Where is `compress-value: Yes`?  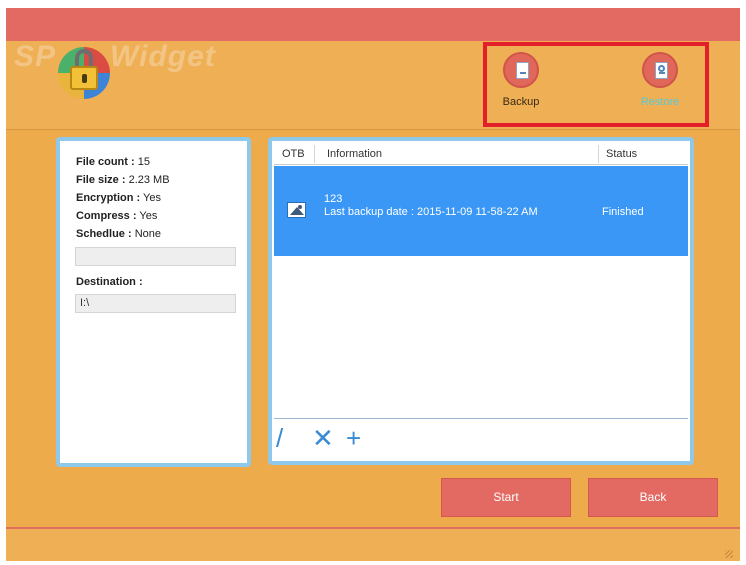
compress-value: Yes is located at coordinates (148, 216).